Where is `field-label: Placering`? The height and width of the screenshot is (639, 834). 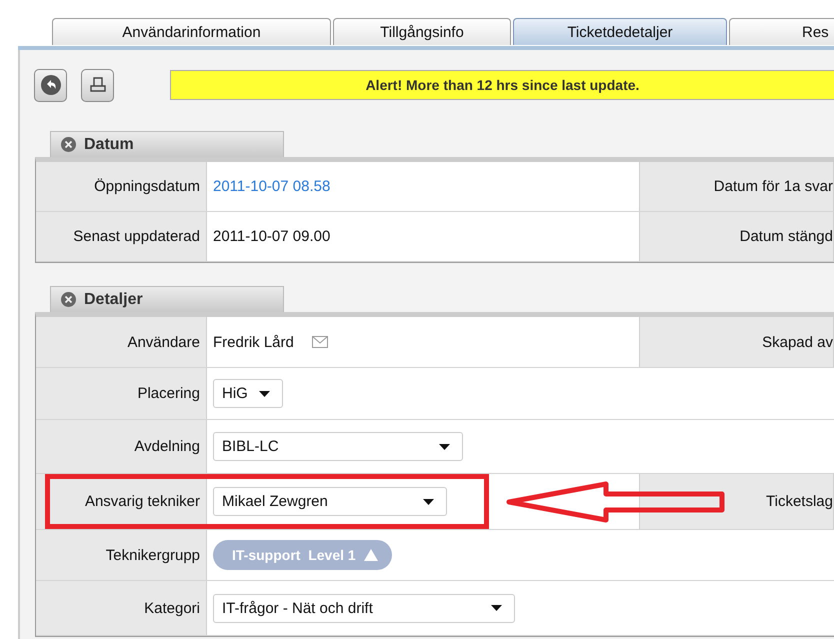 field-label: Placering is located at coordinates (121, 393).